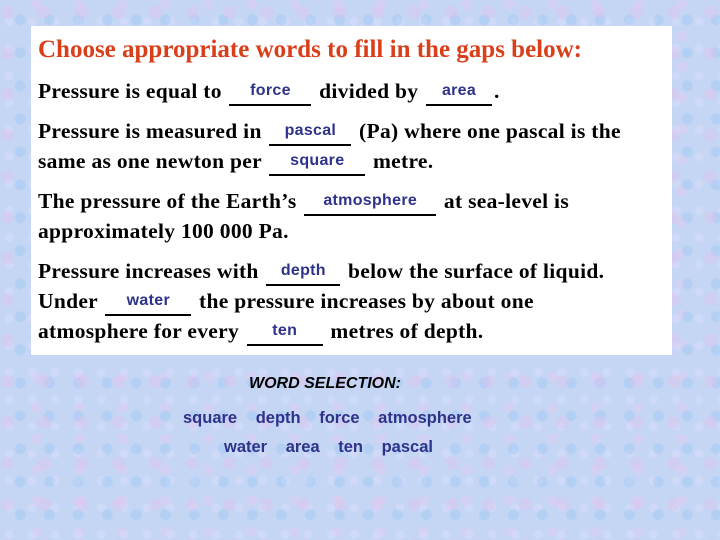  What do you see at coordinates (425, 418) in the screenshot?
I see `word-option: atmosphere` at bounding box center [425, 418].